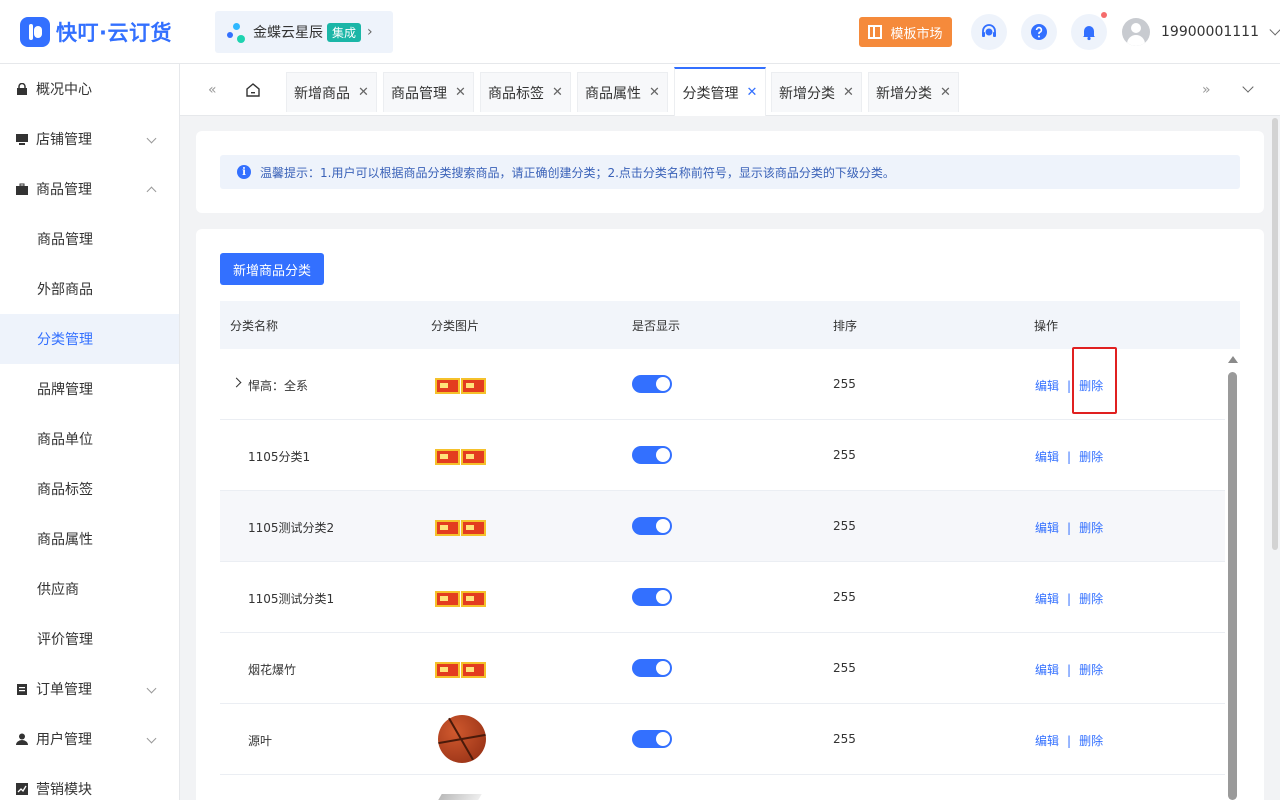 This screenshot has height=800, width=1280. I want to click on tab-new-product: 新增商品 ✕, so click(331, 92).